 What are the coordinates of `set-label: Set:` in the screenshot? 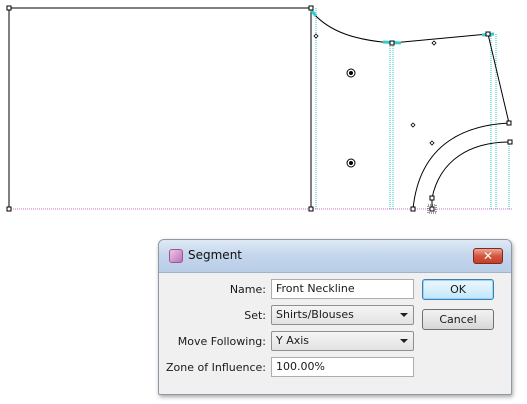 It's located at (255, 315).